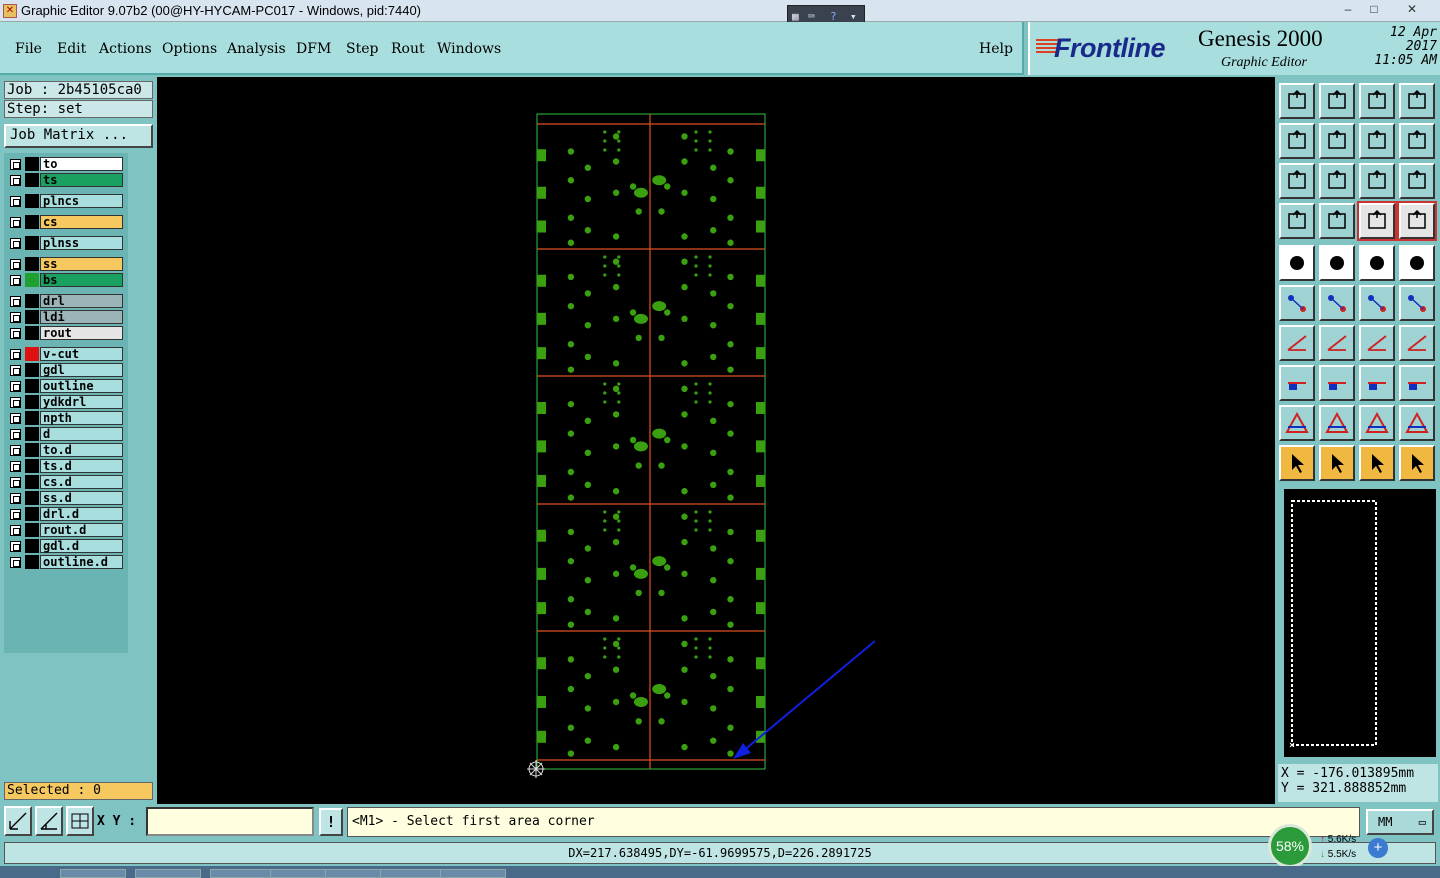 Image resolution: width=1440 pixels, height=878 pixels. I want to click on layer-name: to.d, so click(81, 450).